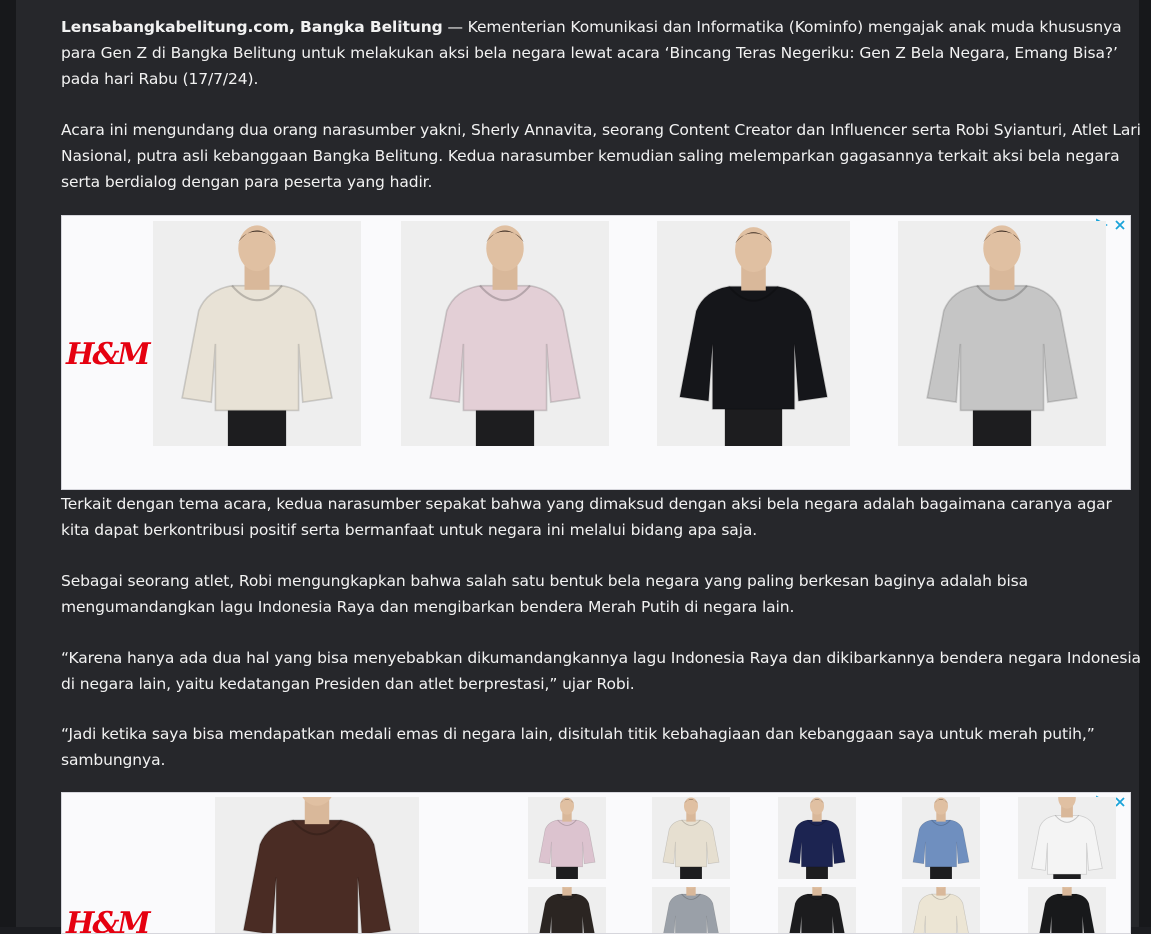 Image resolution: width=1151 pixels, height=934 pixels. Describe the element at coordinates (1120, 225) in the screenshot. I see `close-ad-icon` at that location.